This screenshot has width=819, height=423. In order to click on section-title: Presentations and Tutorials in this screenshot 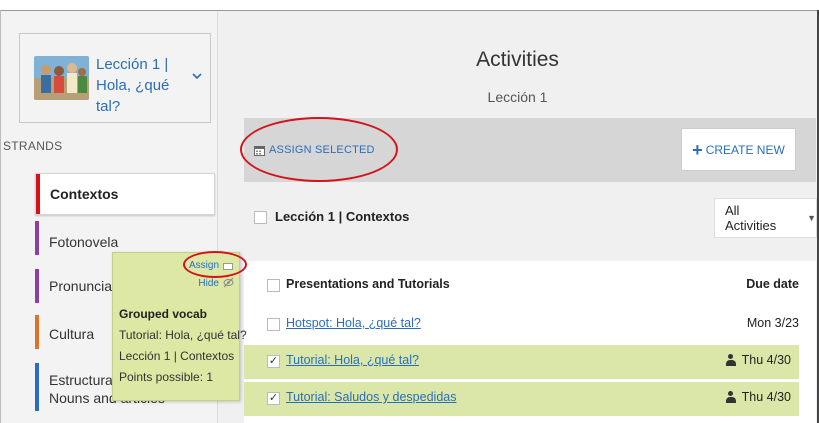, I will do `click(368, 284)`.